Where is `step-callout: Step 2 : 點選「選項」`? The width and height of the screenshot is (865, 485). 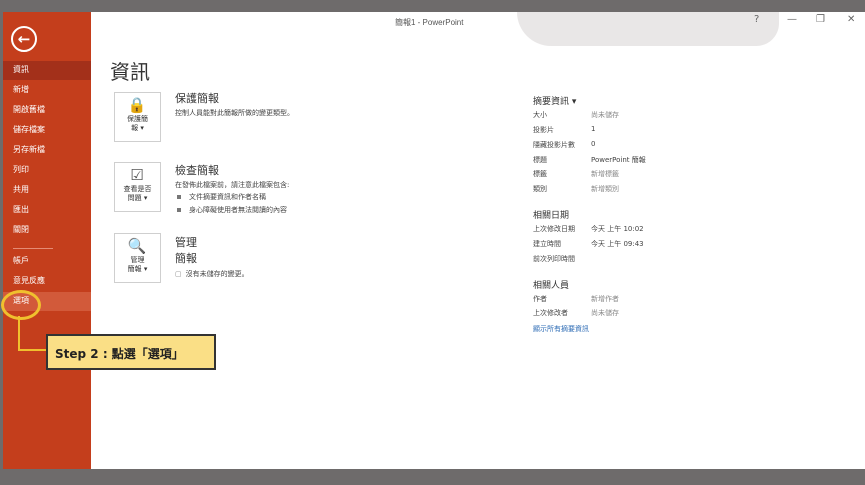 step-callout: Step 2 : 點選「選項」 is located at coordinates (131, 352).